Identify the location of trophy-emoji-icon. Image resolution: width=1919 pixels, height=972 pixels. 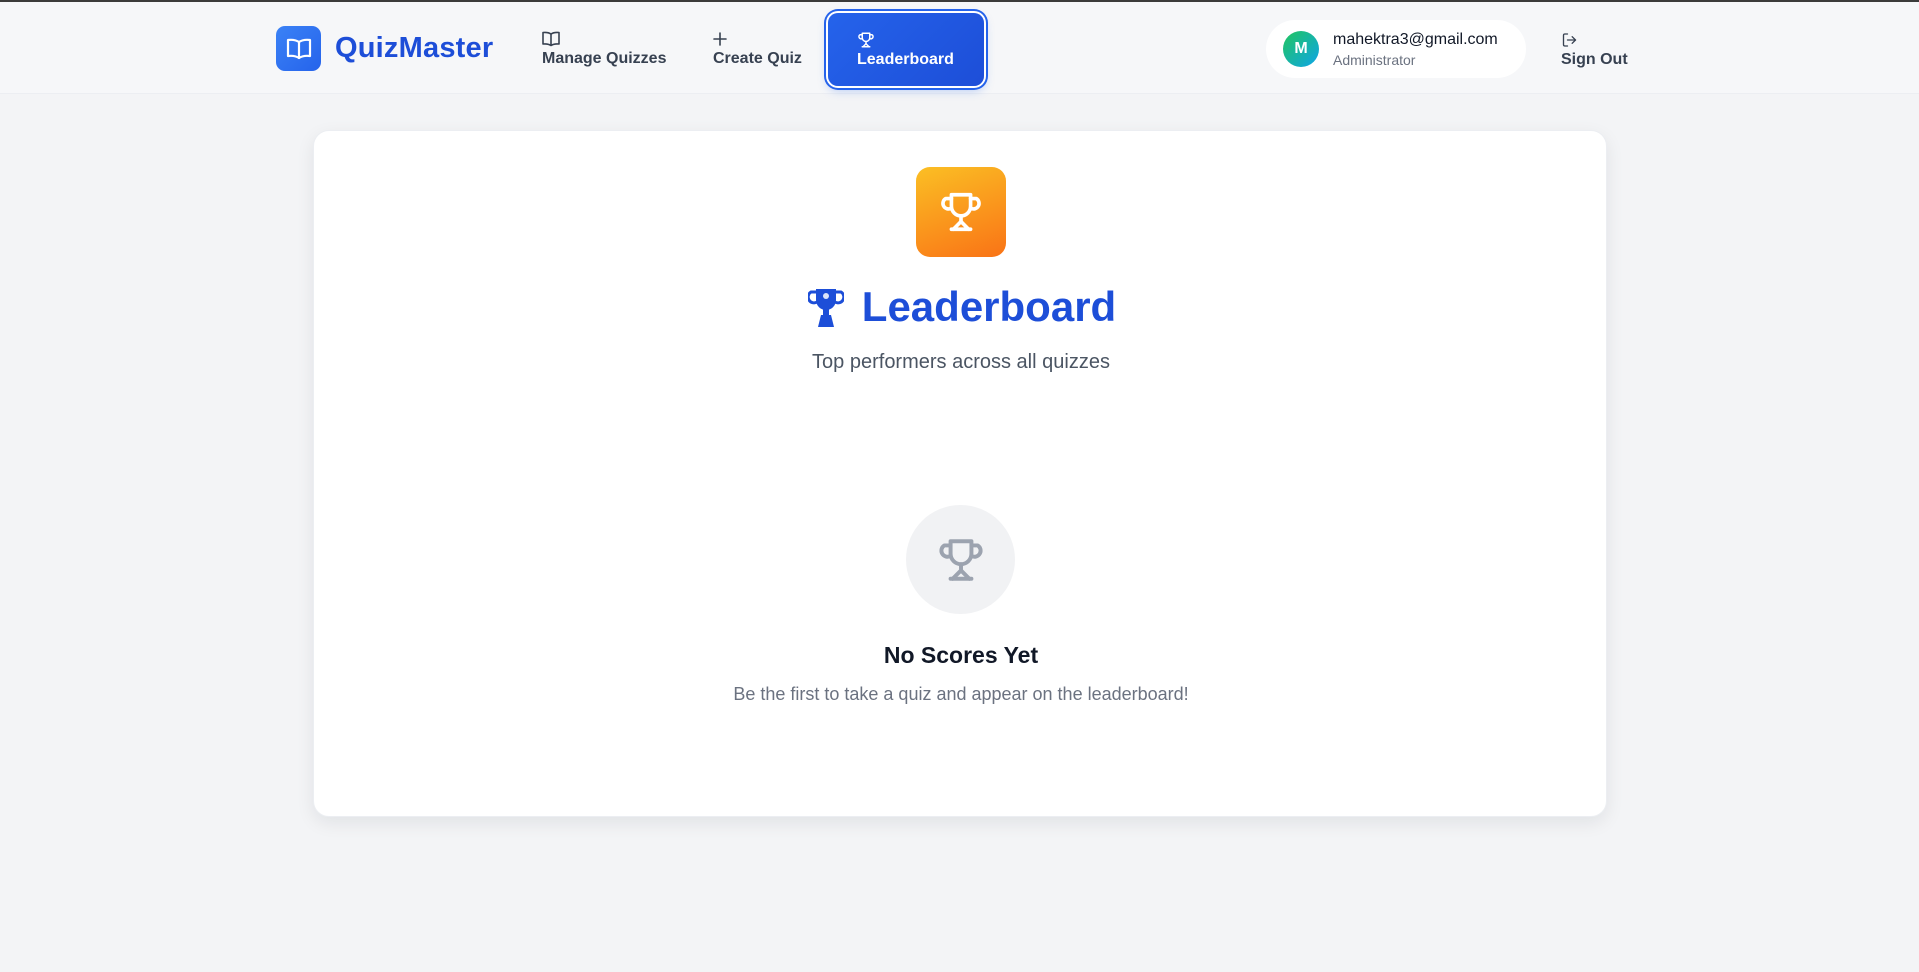
(826, 307).